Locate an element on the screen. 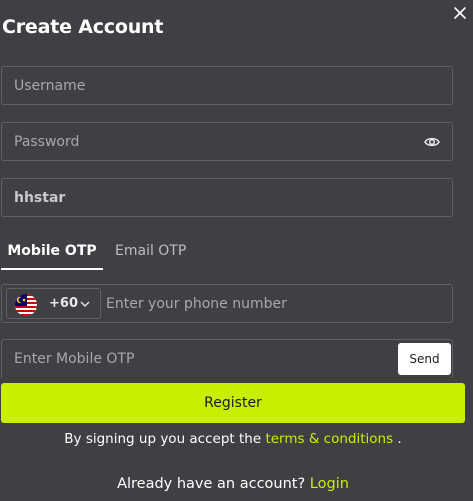 The height and width of the screenshot is (501, 473). register-button: Register is located at coordinates (233, 403).